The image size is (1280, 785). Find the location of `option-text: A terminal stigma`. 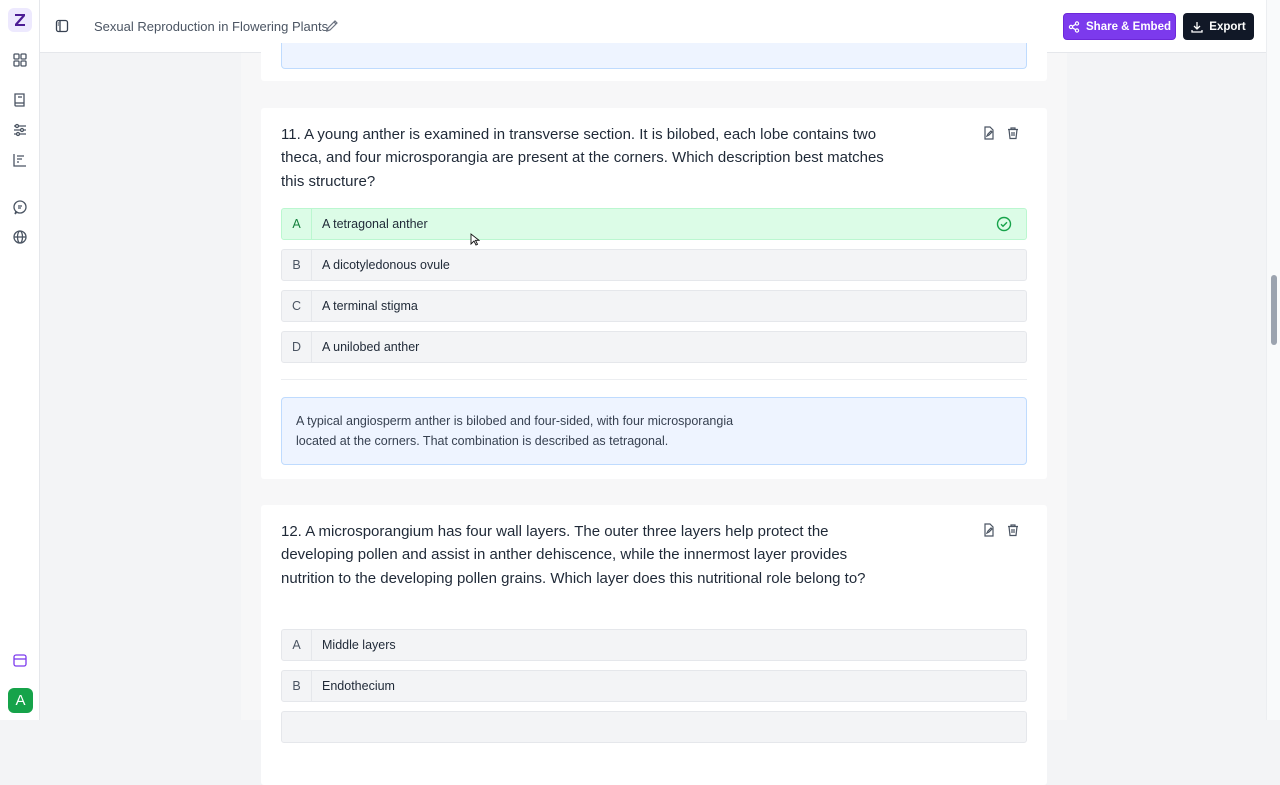

option-text: A terminal stigma is located at coordinates (370, 306).